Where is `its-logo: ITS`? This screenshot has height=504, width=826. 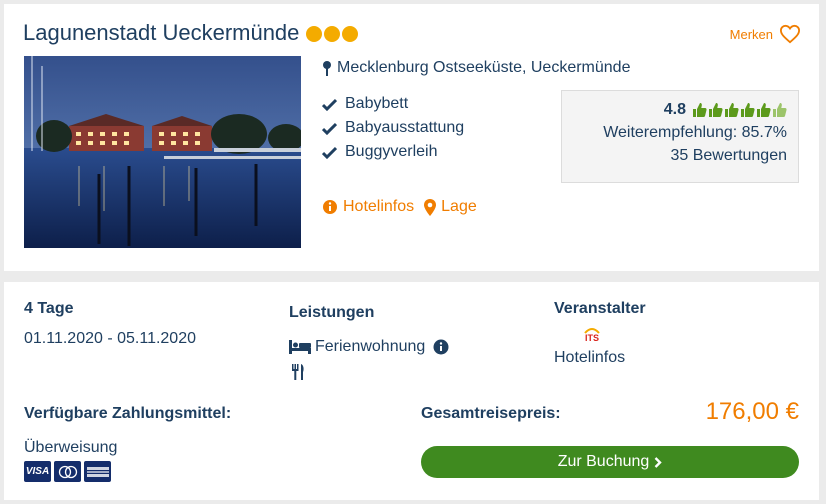
its-logo: ITS is located at coordinates (592, 335).